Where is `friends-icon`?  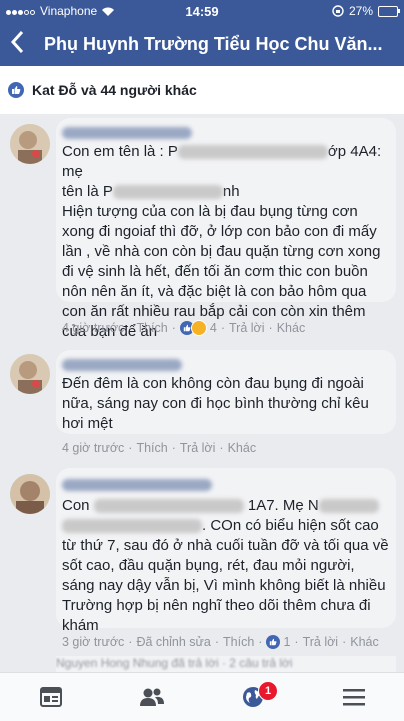
friends-icon is located at coordinates (151, 697).